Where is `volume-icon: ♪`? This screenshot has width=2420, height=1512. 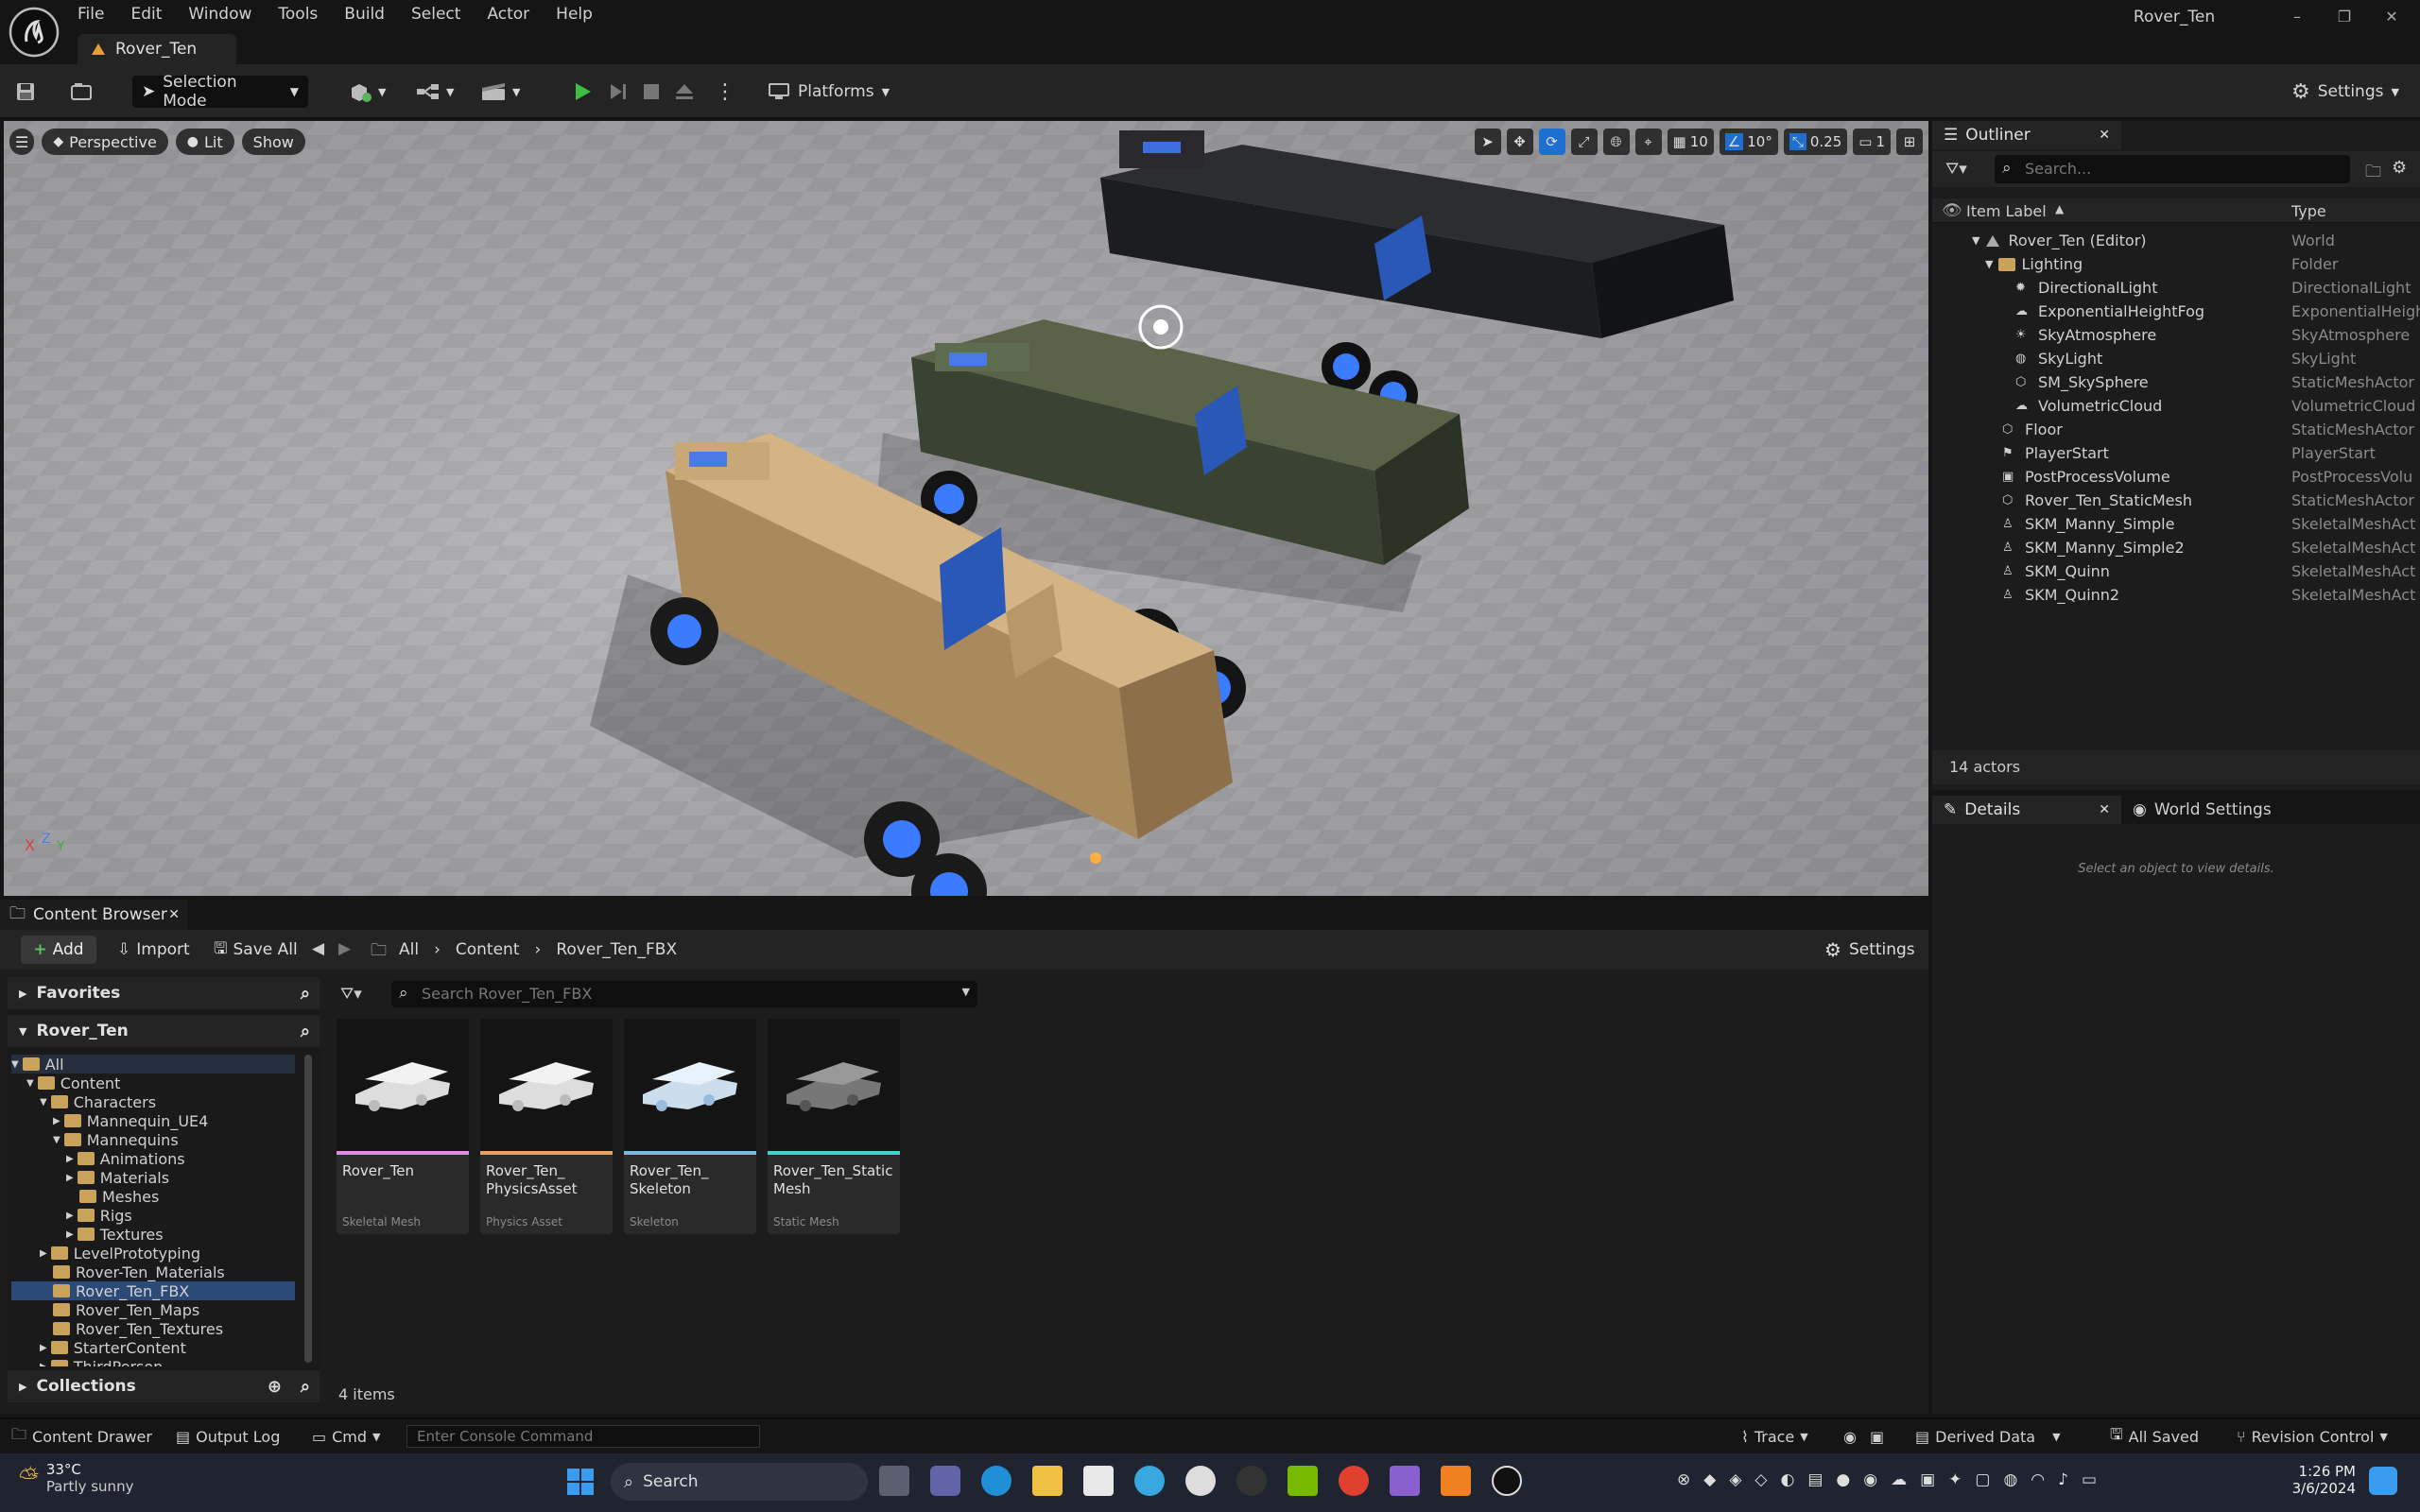 volume-icon: ♪ is located at coordinates (2063, 1479).